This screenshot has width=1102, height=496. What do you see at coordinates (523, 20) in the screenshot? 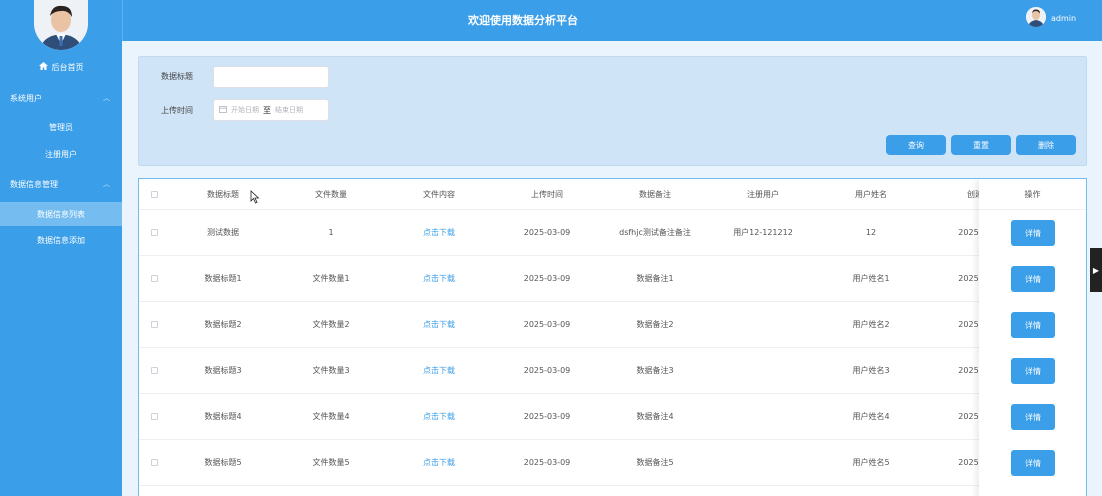
I see `page-title: 欢迎使用数据分析平台` at bounding box center [523, 20].